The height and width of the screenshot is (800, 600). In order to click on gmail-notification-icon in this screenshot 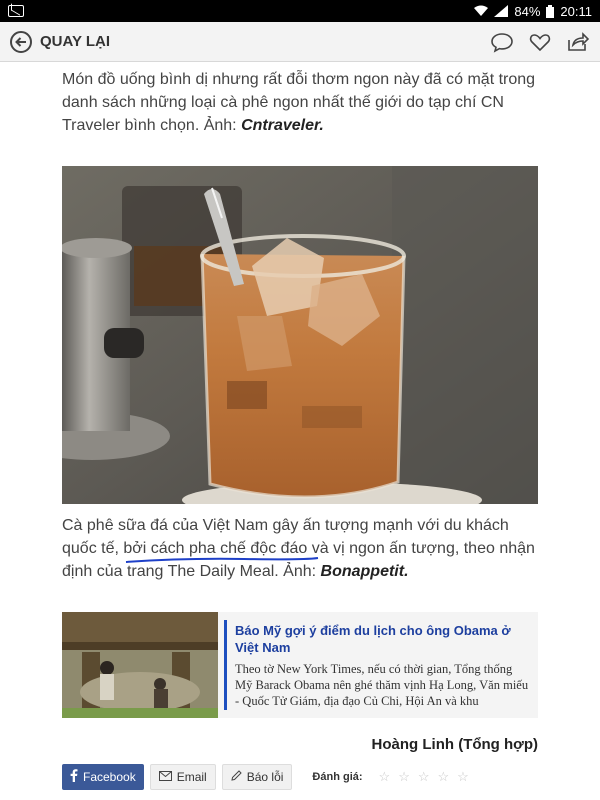, I will do `click(16, 11)`.